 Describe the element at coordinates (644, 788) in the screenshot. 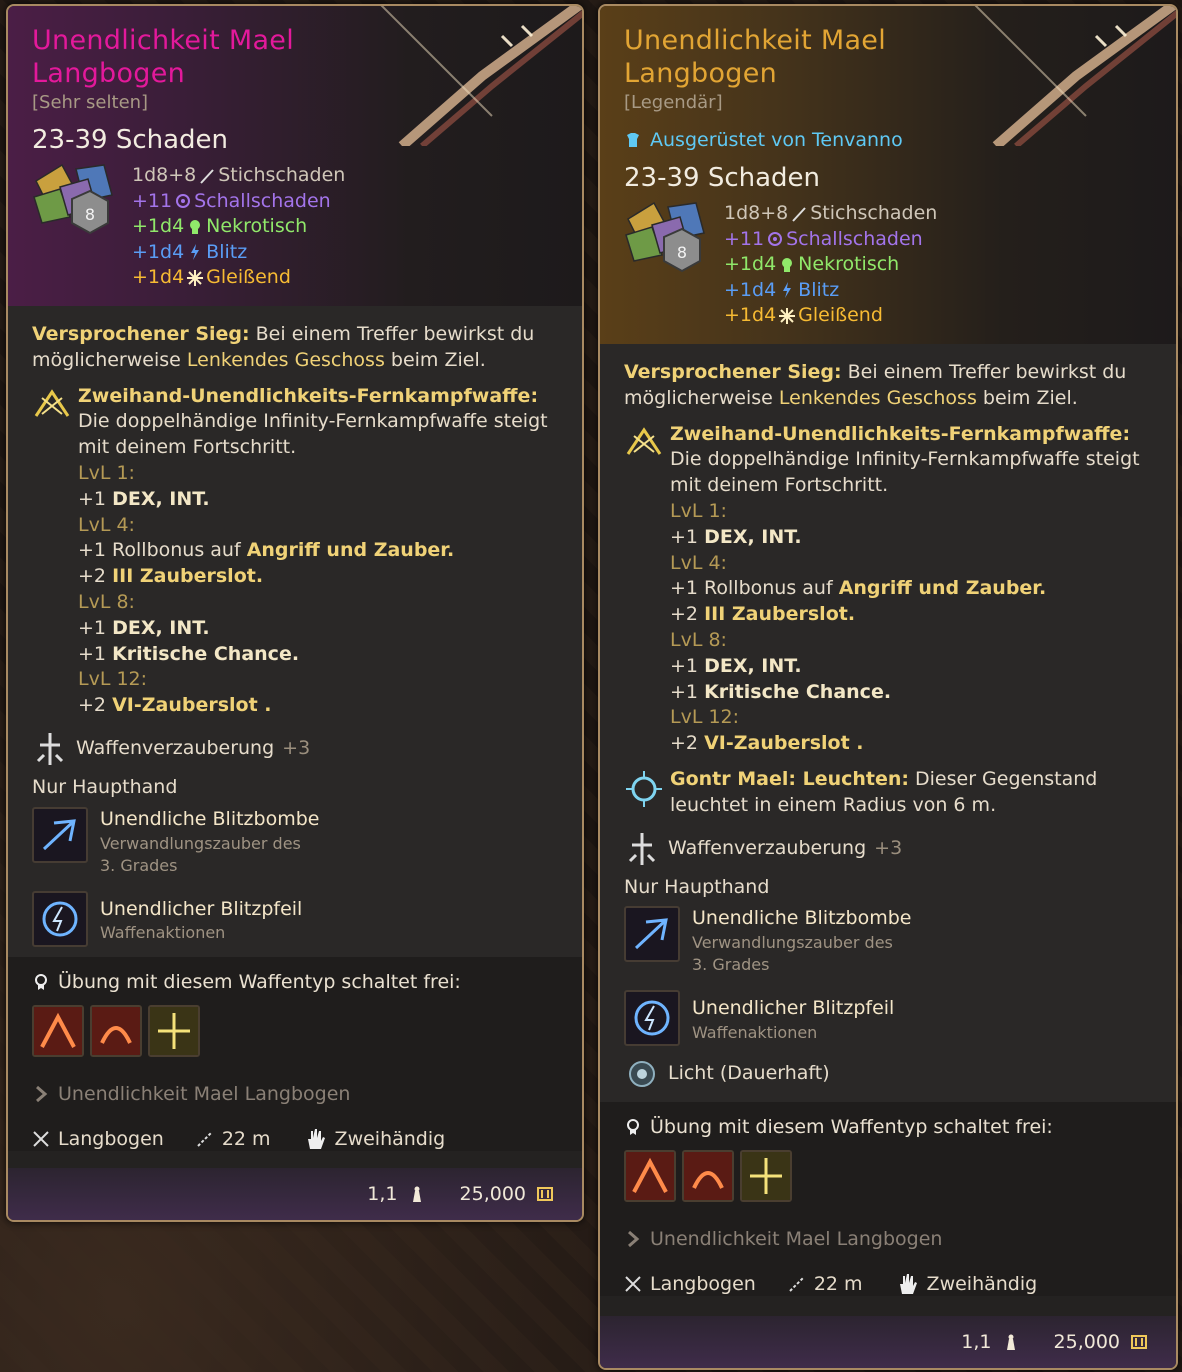

I see `light-icon` at that location.